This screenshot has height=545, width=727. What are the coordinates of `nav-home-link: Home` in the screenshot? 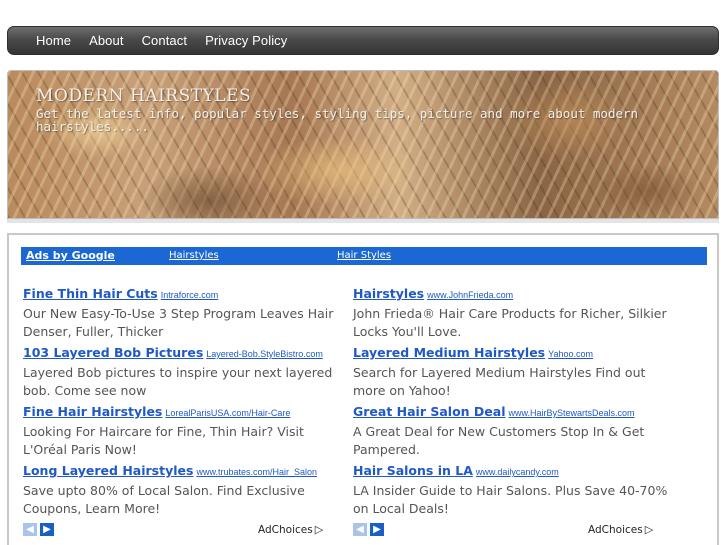 It's located at (53, 40).